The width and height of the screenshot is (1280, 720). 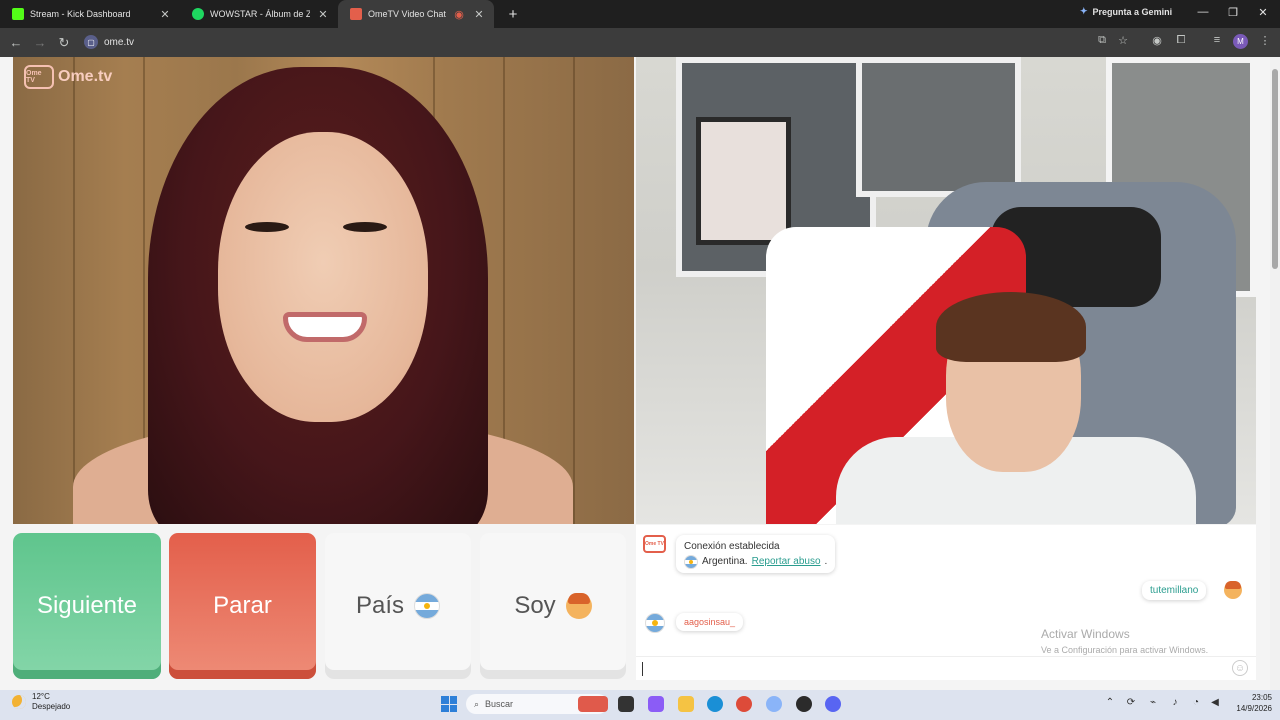 I want to click on emoji-icon: ☺, so click(x=1240, y=668).